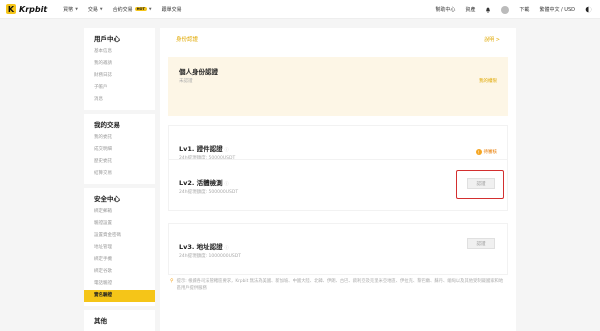 The image size is (600, 331). I want to click on sidebar-item: 我的邀請, so click(119, 64).